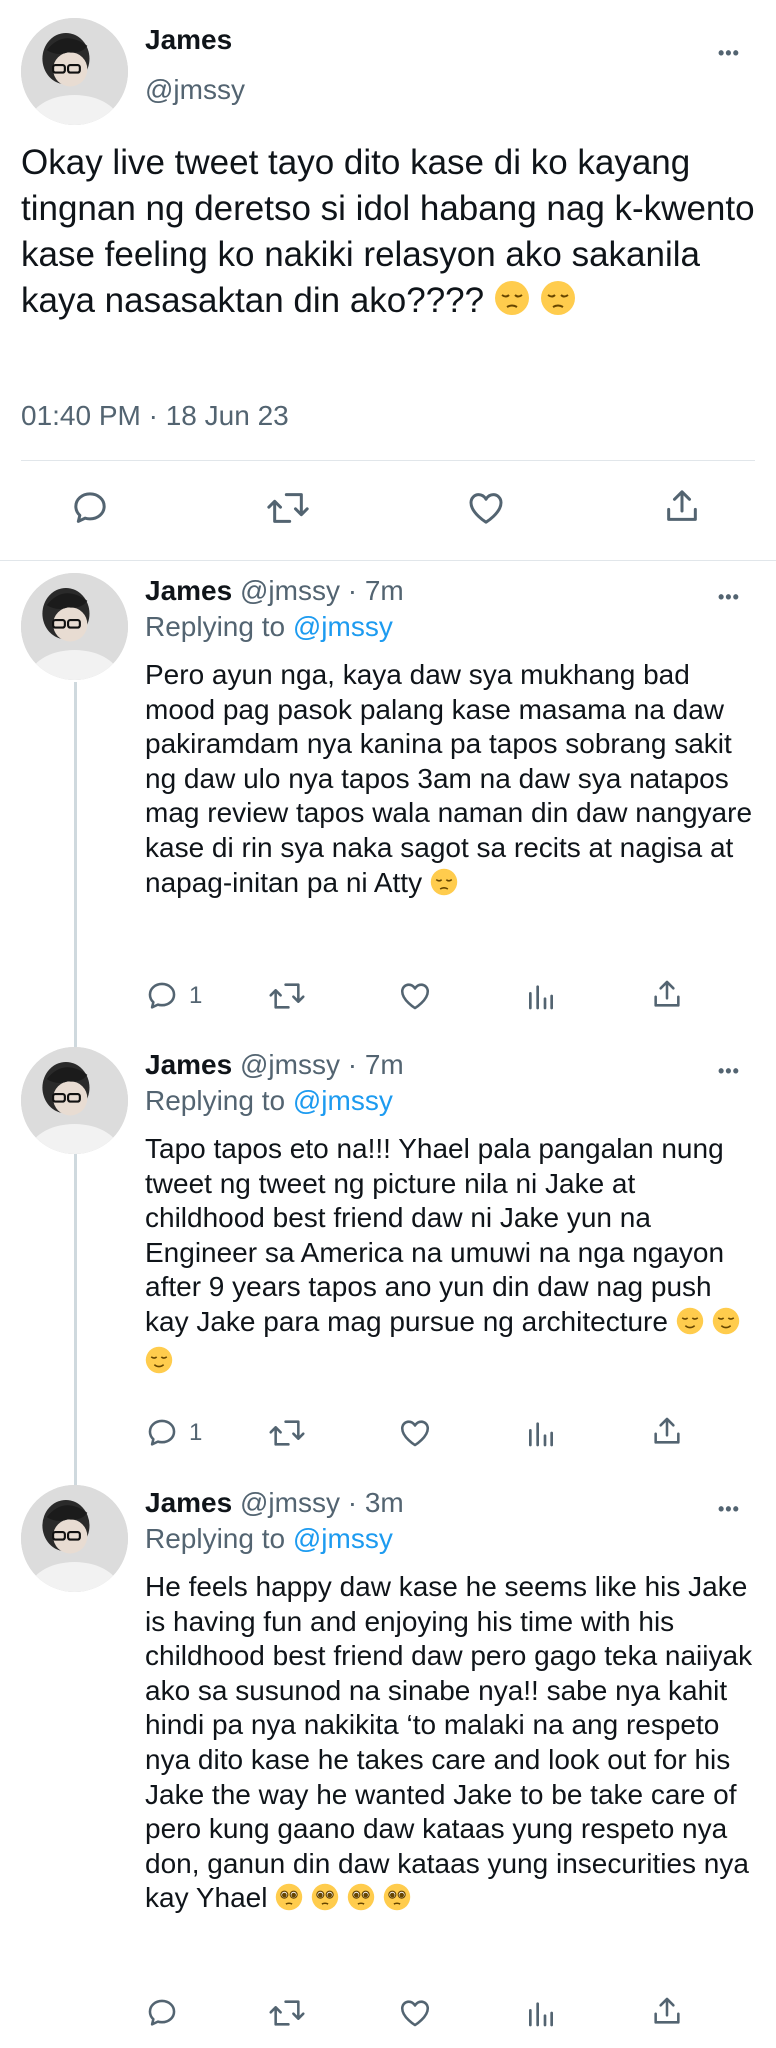  What do you see at coordinates (322, 1502) in the screenshot?
I see `author-meta: @jmssy · 3m` at bounding box center [322, 1502].